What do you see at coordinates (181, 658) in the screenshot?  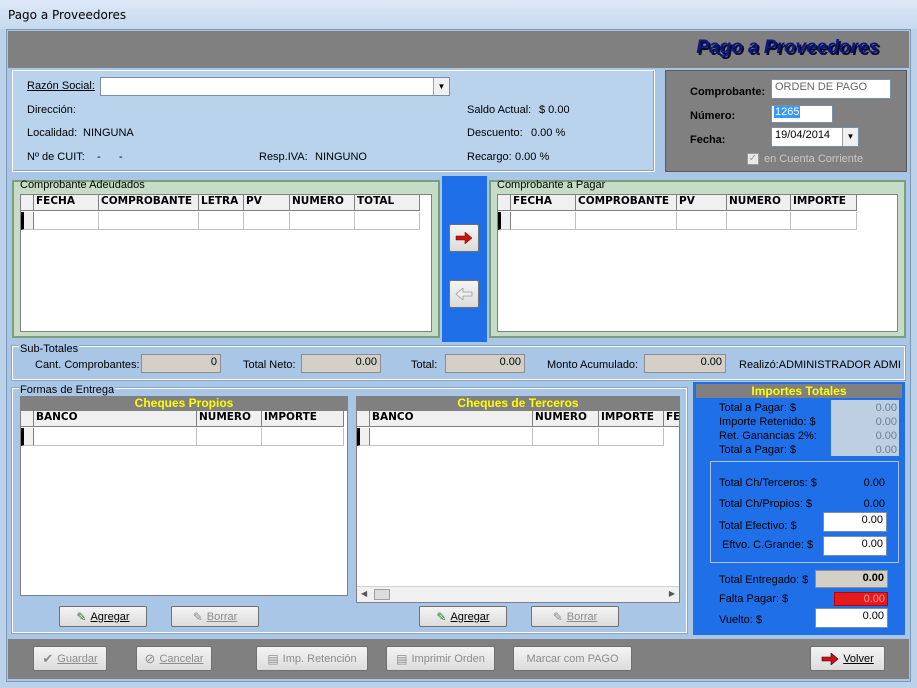 I see `cancelar-label: Cancelar` at bounding box center [181, 658].